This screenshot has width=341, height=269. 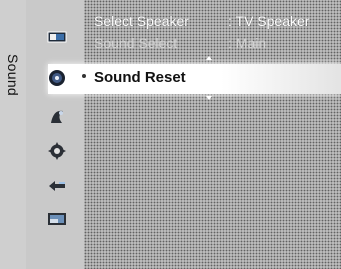 I want to click on setup-icon, so click(x=57, y=151).